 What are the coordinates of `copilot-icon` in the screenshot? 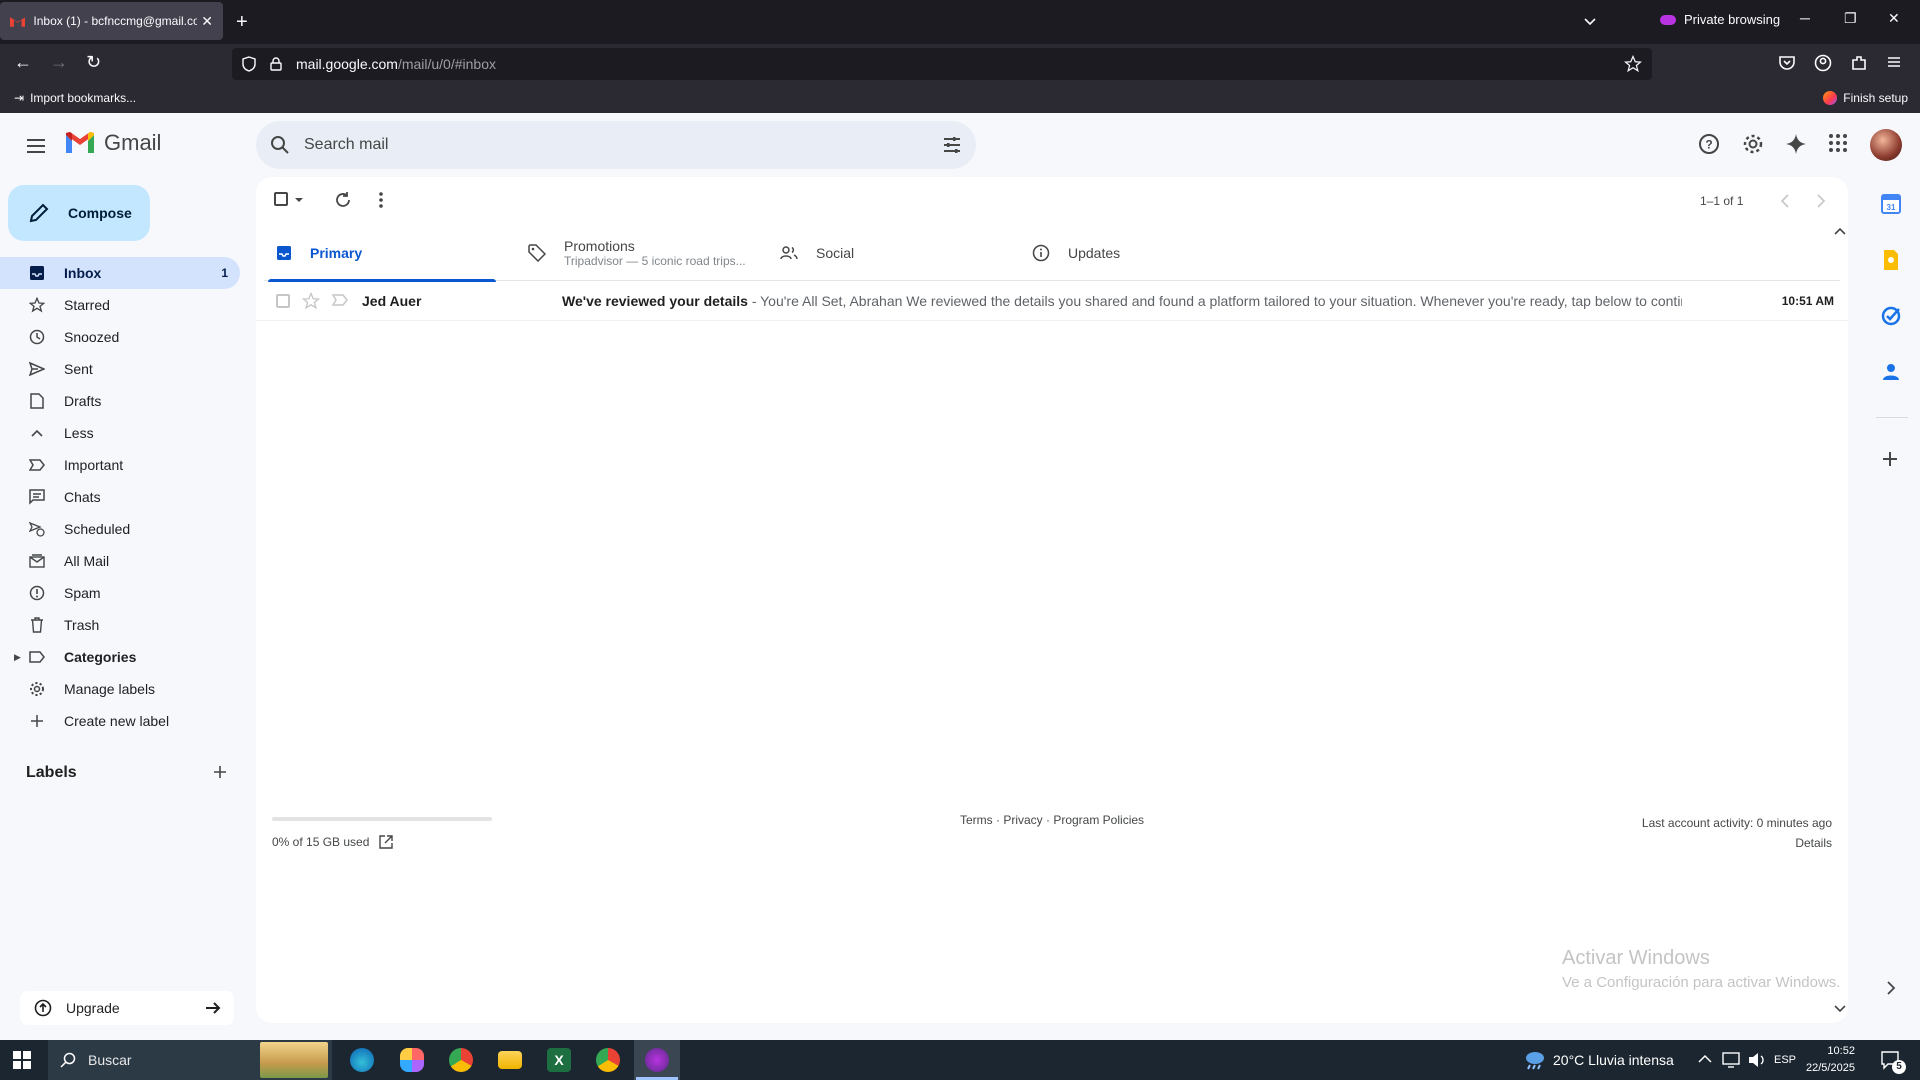 It's located at (412, 1060).